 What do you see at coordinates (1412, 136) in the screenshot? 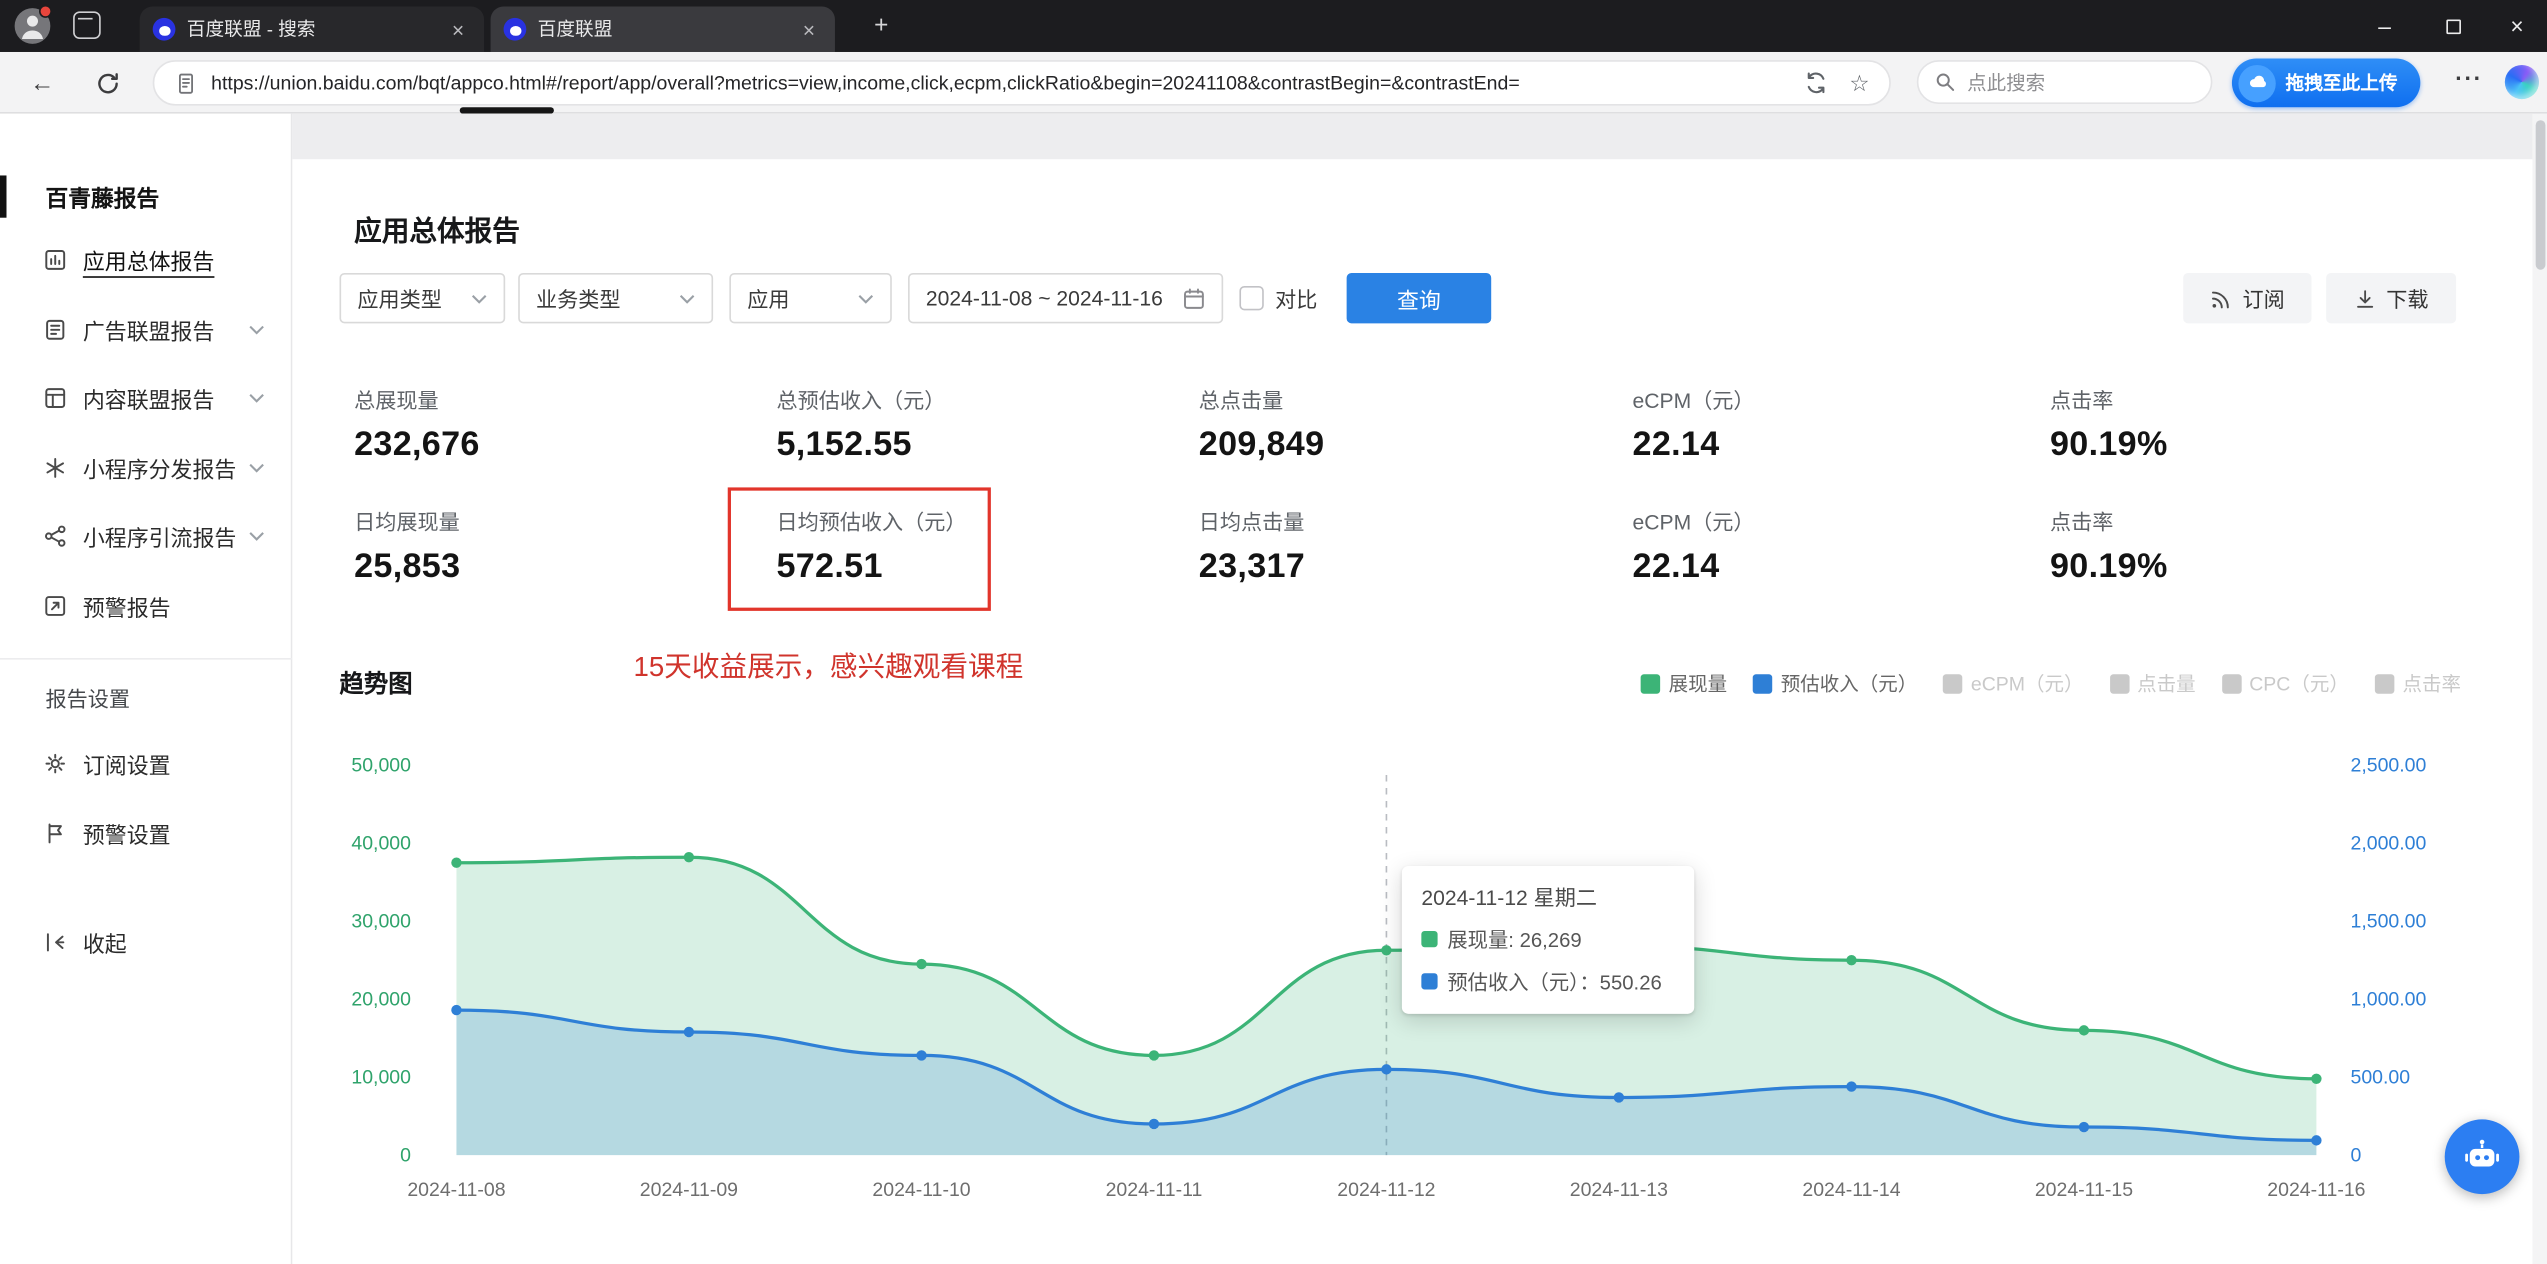
I see `top-gray-band` at bounding box center [1412, 136].